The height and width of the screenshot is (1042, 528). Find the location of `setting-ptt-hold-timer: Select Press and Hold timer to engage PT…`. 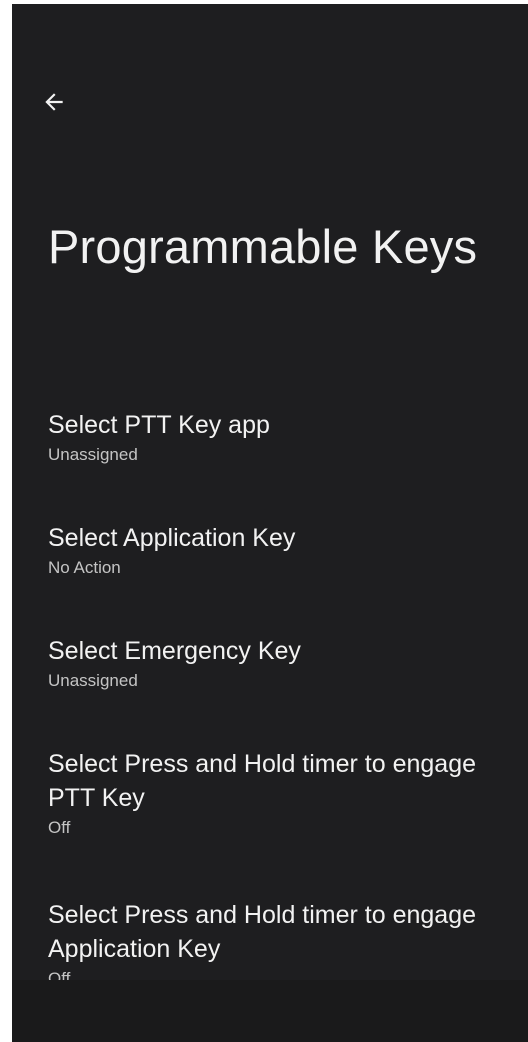

setting-ptt-hold-timer: Select Press and Hold timer to engage PT… is located at coordinates (270, 789).